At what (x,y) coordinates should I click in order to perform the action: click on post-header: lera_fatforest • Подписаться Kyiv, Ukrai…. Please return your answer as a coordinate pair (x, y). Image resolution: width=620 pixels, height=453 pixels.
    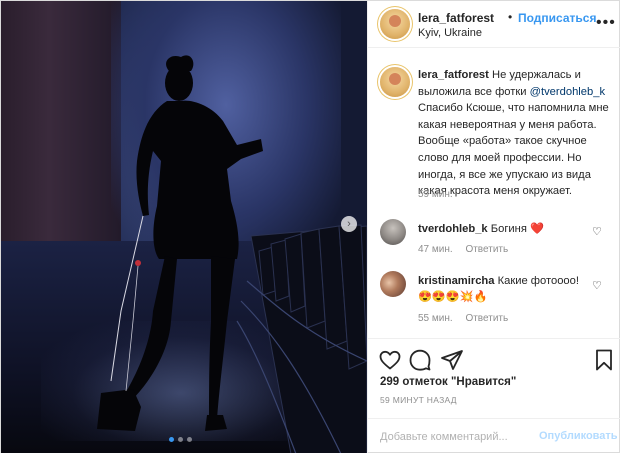
    Looking at the image, I should click on (494, 24).